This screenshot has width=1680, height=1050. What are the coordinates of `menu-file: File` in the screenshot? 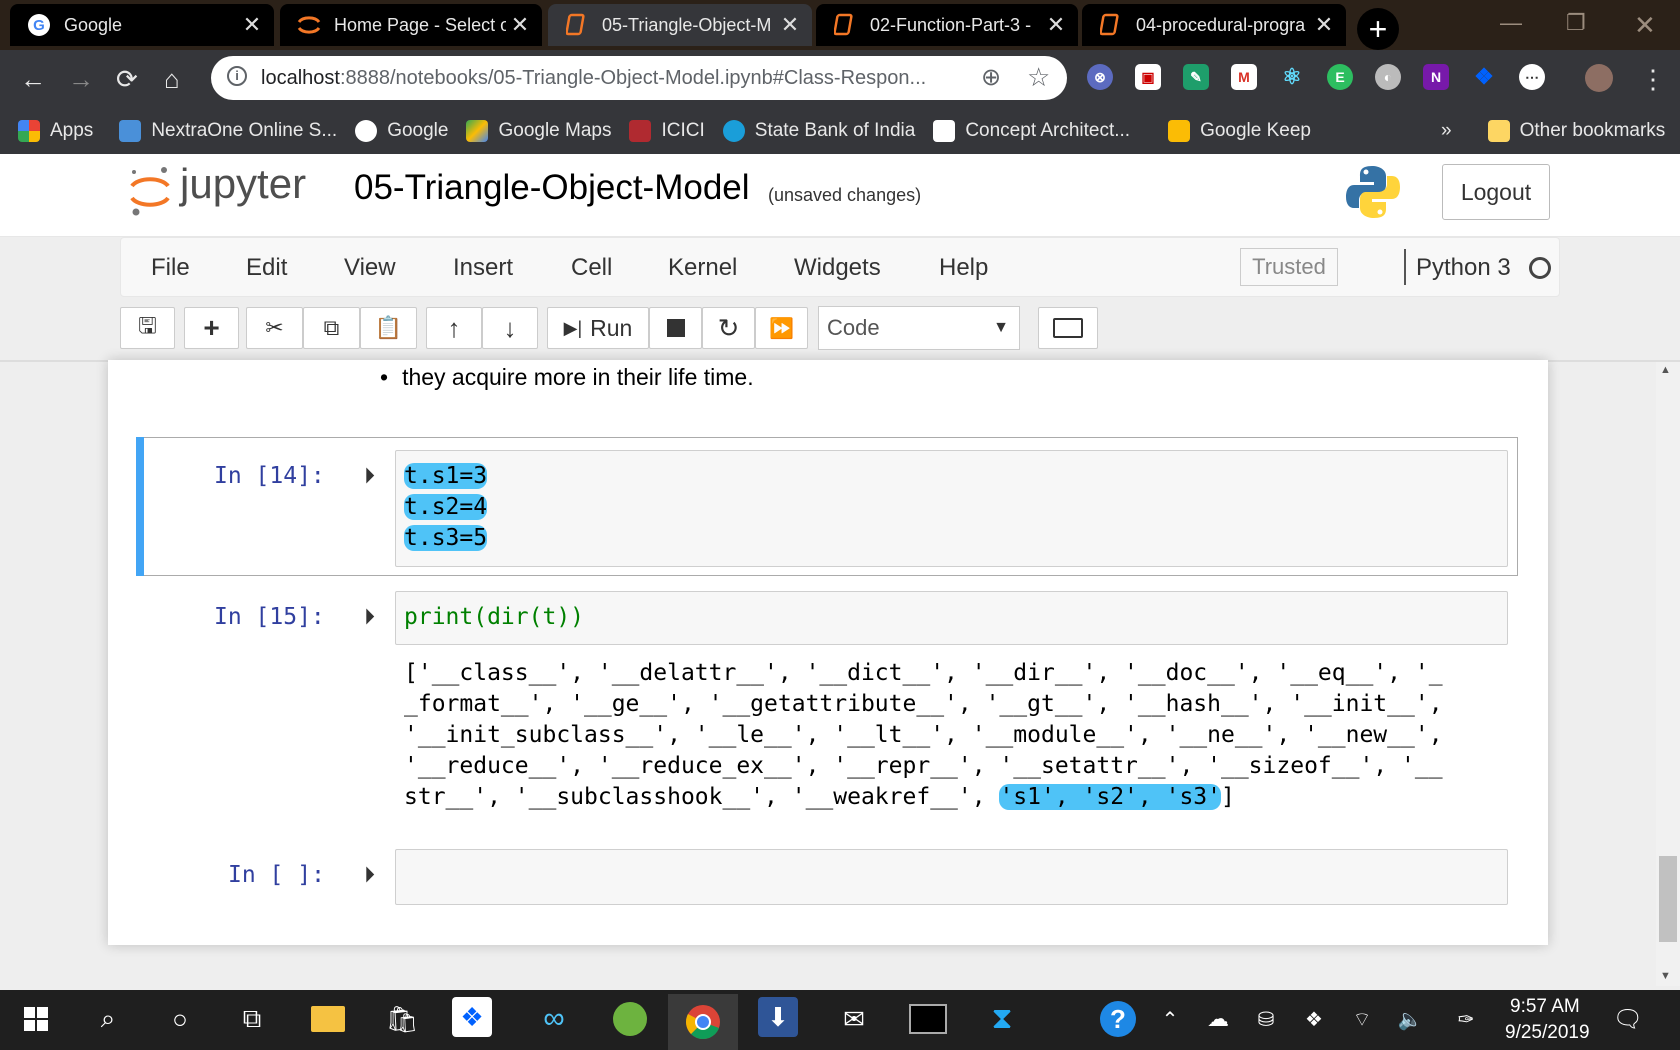 It's located at (170, 268).